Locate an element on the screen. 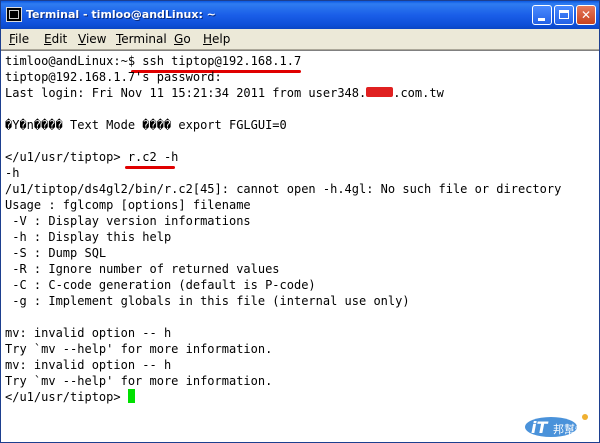  terminal-line: -h is located at coordinates (12, 173).